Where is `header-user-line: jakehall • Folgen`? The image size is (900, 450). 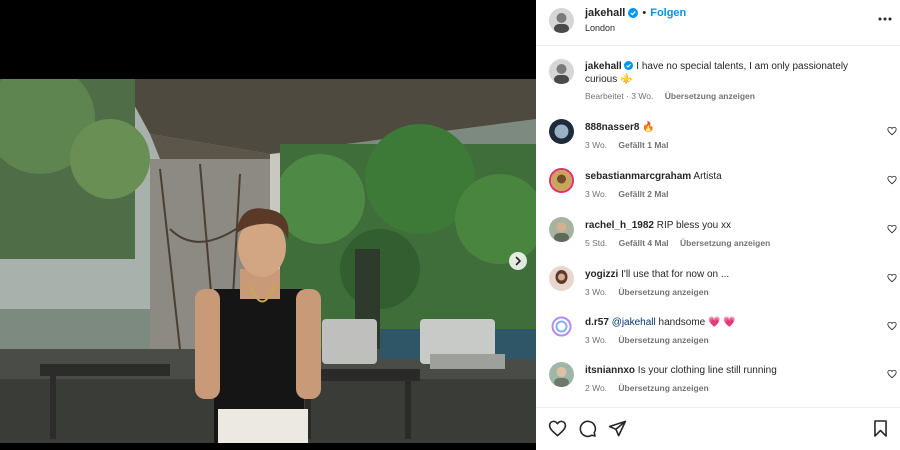 header-user-line: jakehall • Folgen is located at coordinates (635, 13).